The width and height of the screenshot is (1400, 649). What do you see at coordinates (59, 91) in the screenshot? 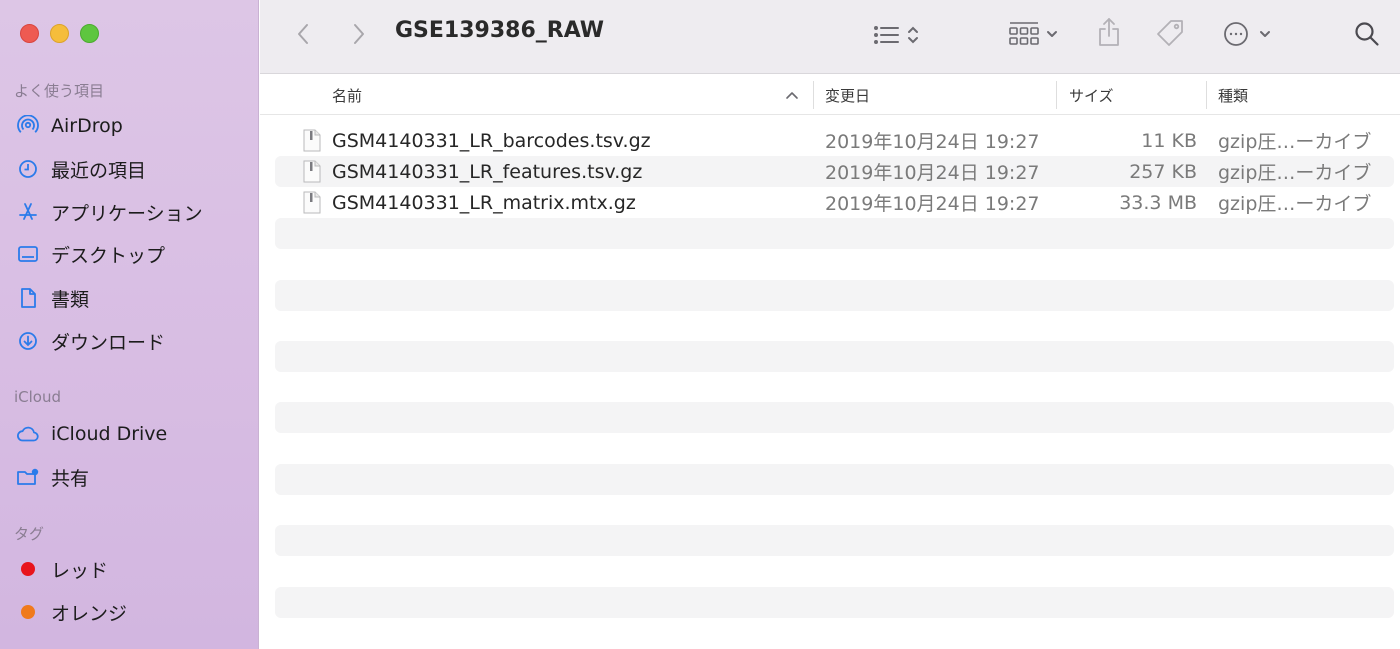
I see `favorites-section-title: よく使う項目` at bounding box center [59, 91].